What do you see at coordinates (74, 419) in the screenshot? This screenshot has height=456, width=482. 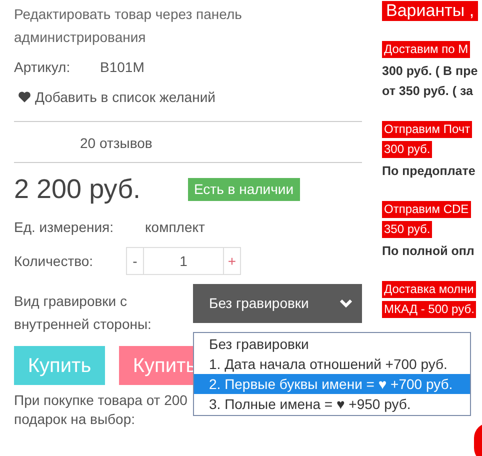 I see `gift-note: подарок на выбор:` at bounding box center [74, 419].